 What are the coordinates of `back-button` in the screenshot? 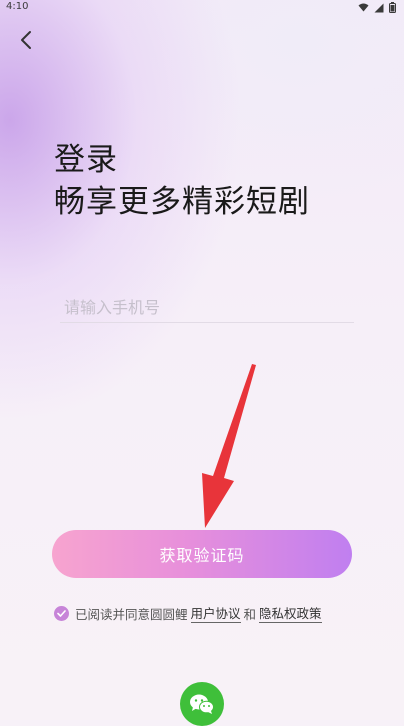 It's located at (26, 40).